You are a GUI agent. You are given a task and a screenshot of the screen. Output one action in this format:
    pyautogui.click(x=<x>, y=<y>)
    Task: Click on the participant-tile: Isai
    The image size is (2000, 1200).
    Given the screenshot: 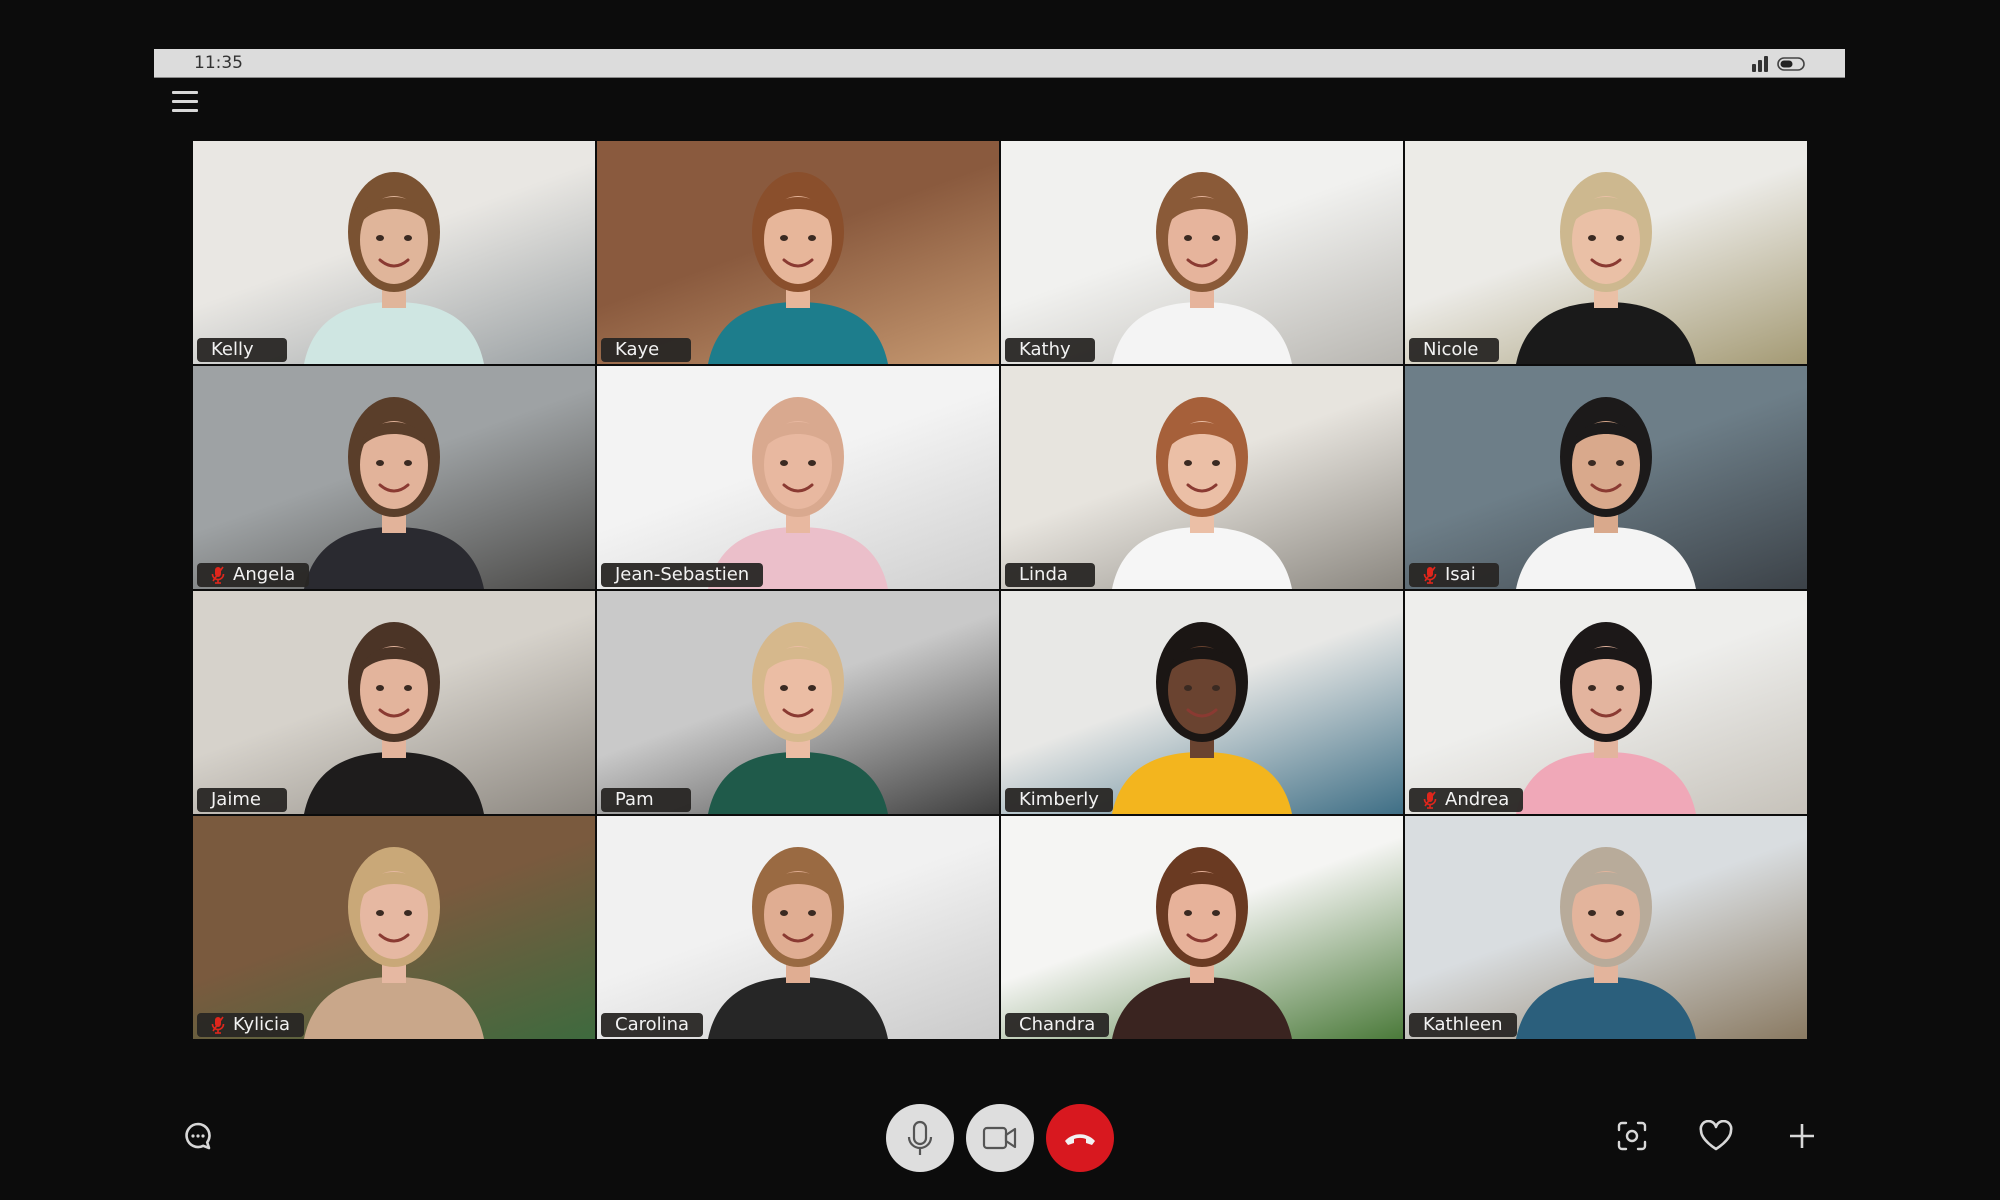 What is the action you would take?
    pyautogui.click(x=1606, y=477)
    